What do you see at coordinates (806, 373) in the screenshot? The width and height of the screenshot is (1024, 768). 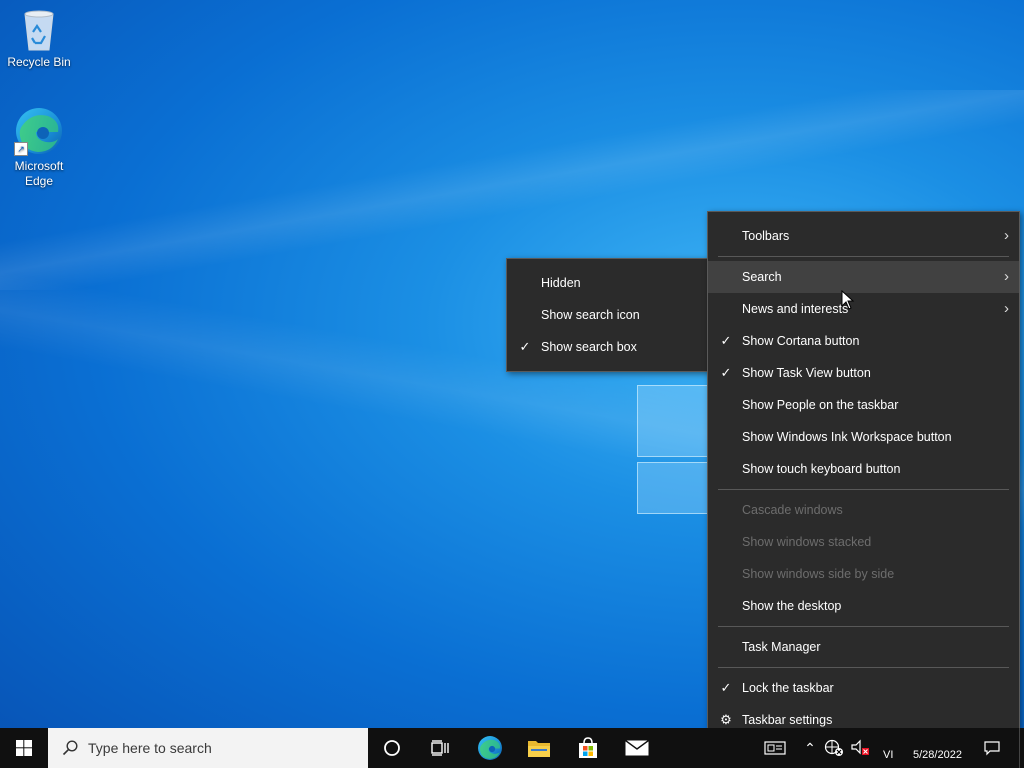 I see `menu-item-label: Show Task View button` at bounding box center [806, 373].